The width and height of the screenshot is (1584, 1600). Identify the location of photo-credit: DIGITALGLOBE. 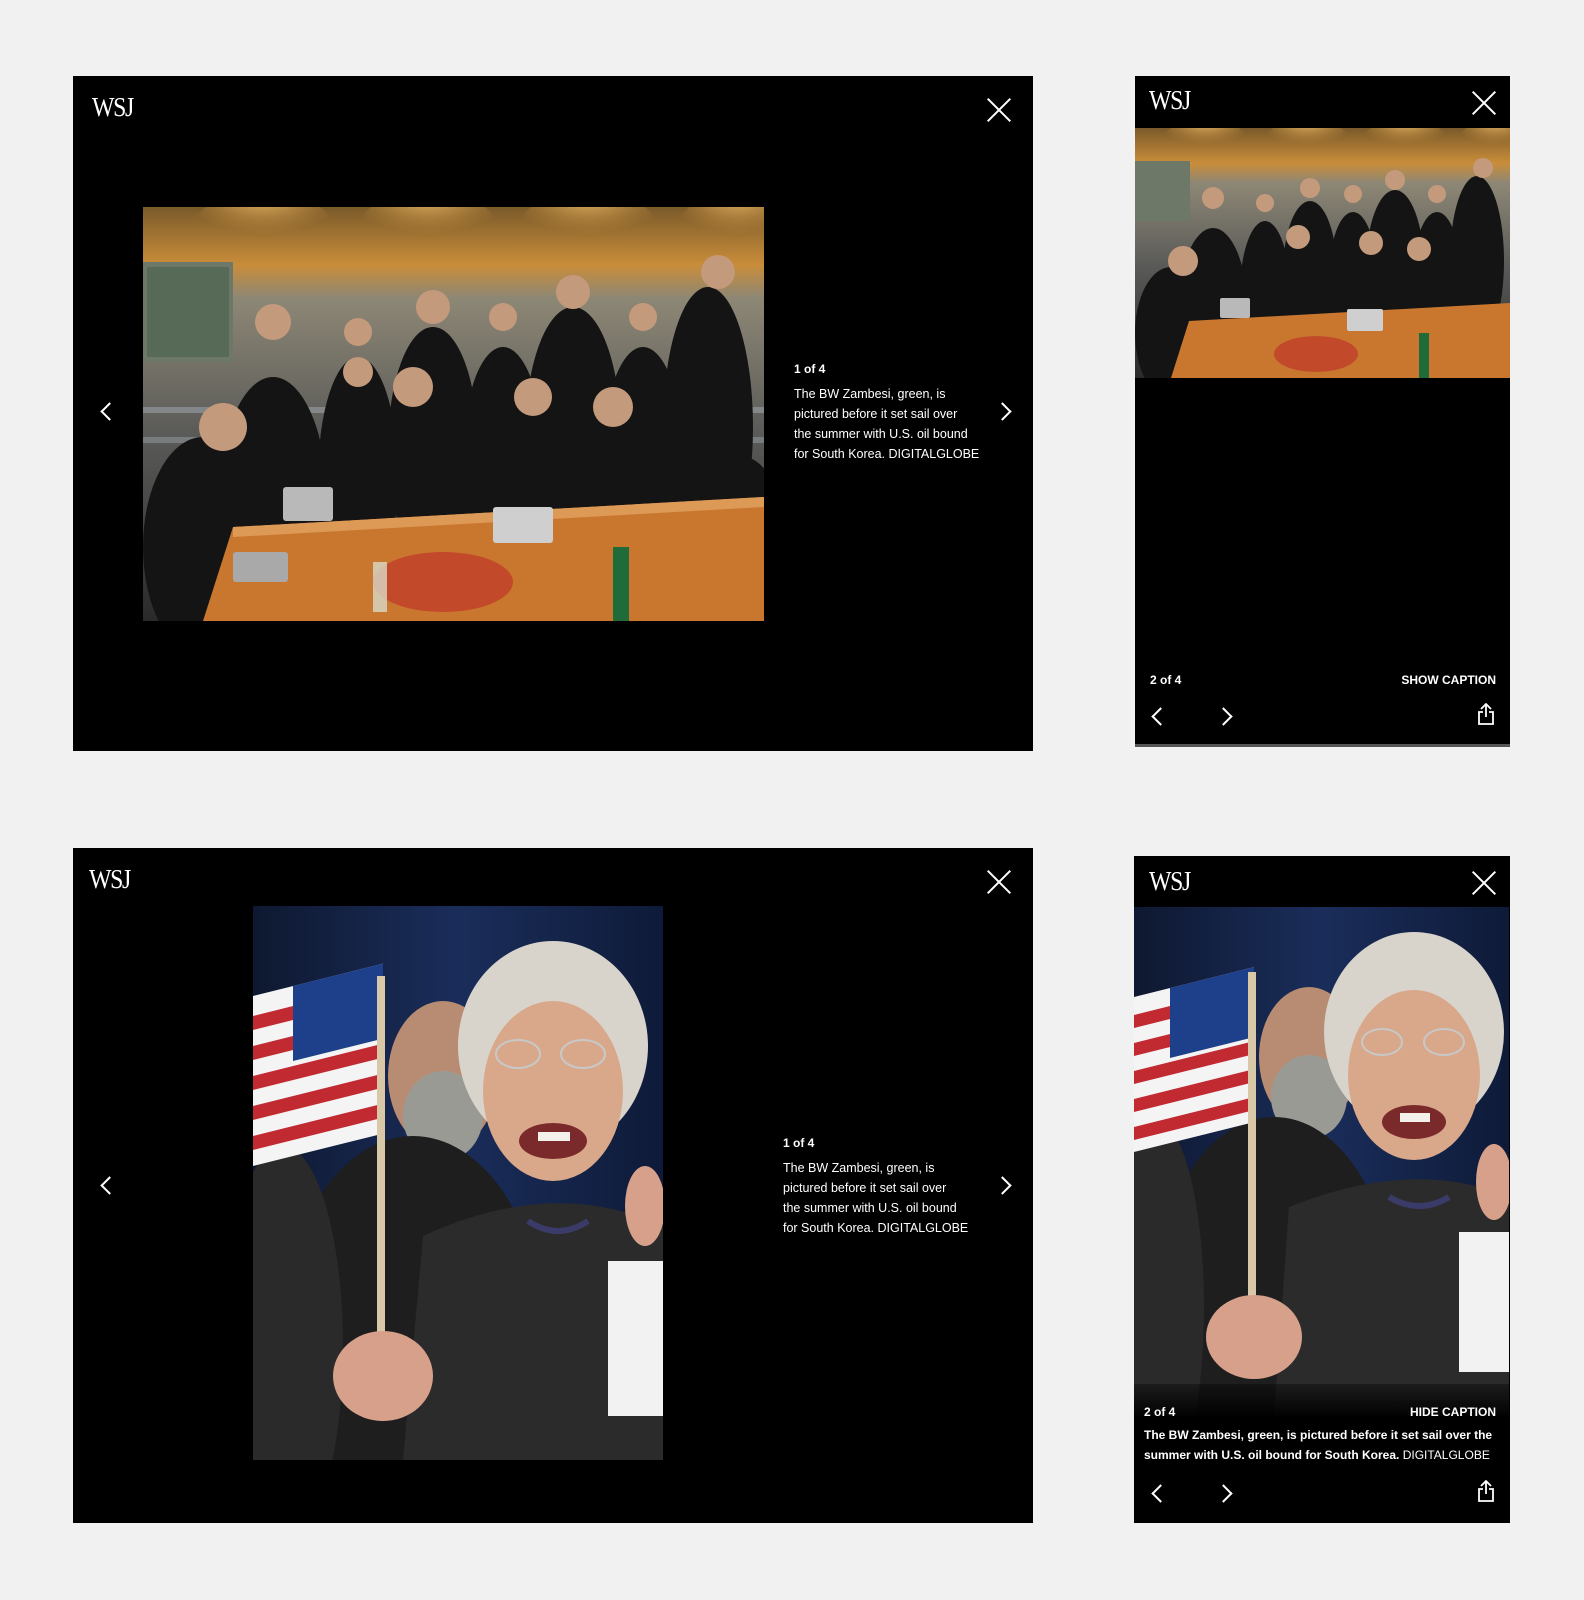
(1446, 1455).